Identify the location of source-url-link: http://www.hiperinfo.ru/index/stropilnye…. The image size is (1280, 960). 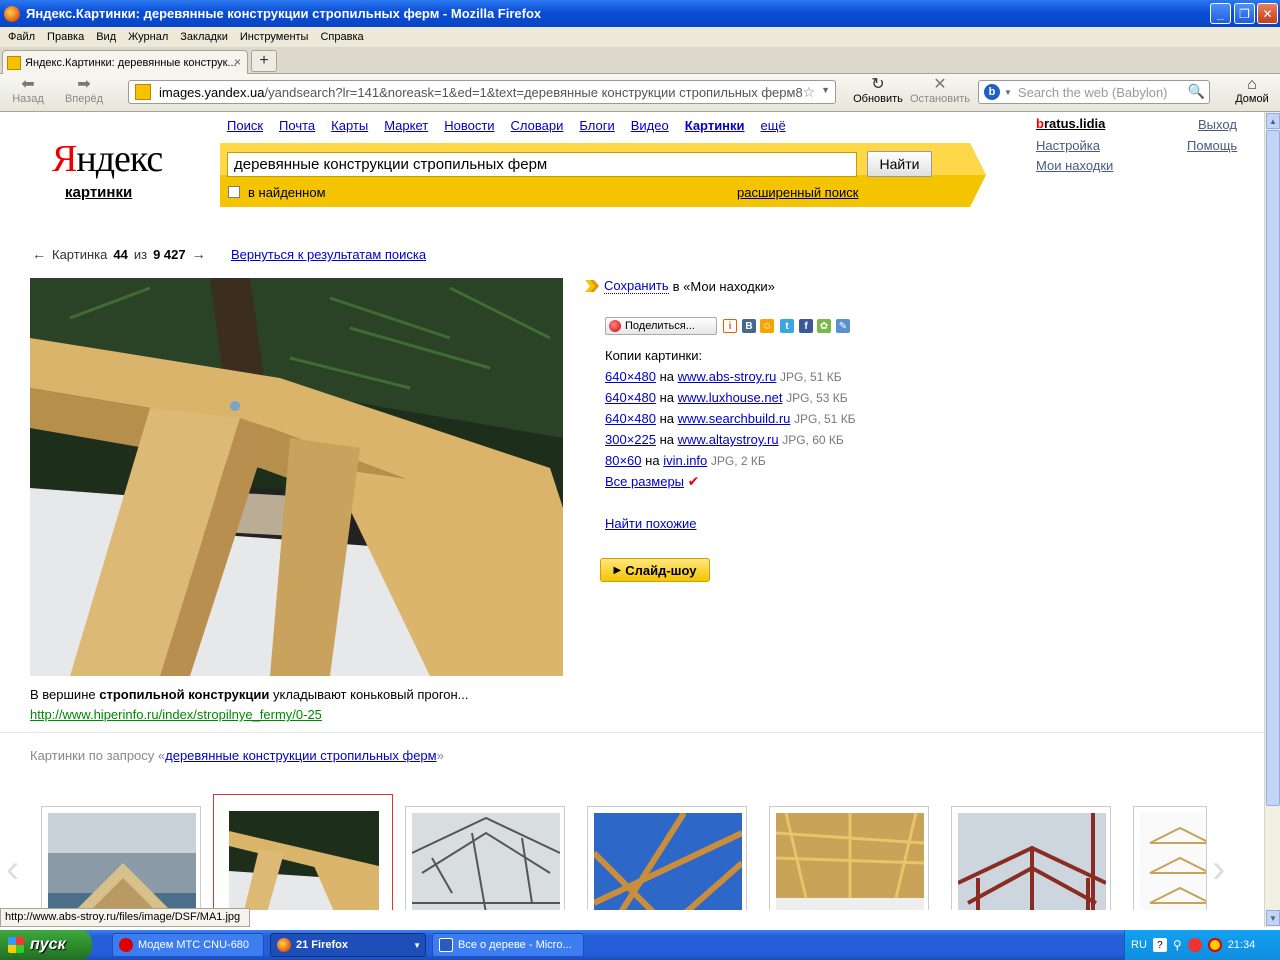
(176, 714).